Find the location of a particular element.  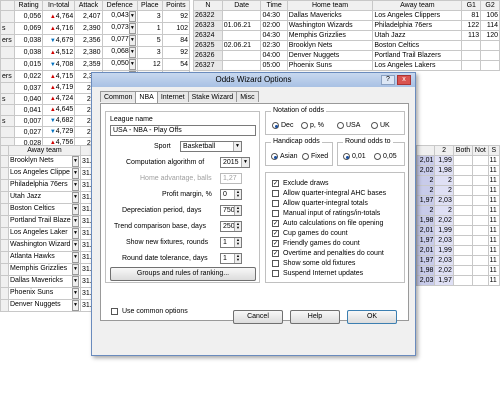

trend-base-value: 250 is located at coordinates (229, 226).